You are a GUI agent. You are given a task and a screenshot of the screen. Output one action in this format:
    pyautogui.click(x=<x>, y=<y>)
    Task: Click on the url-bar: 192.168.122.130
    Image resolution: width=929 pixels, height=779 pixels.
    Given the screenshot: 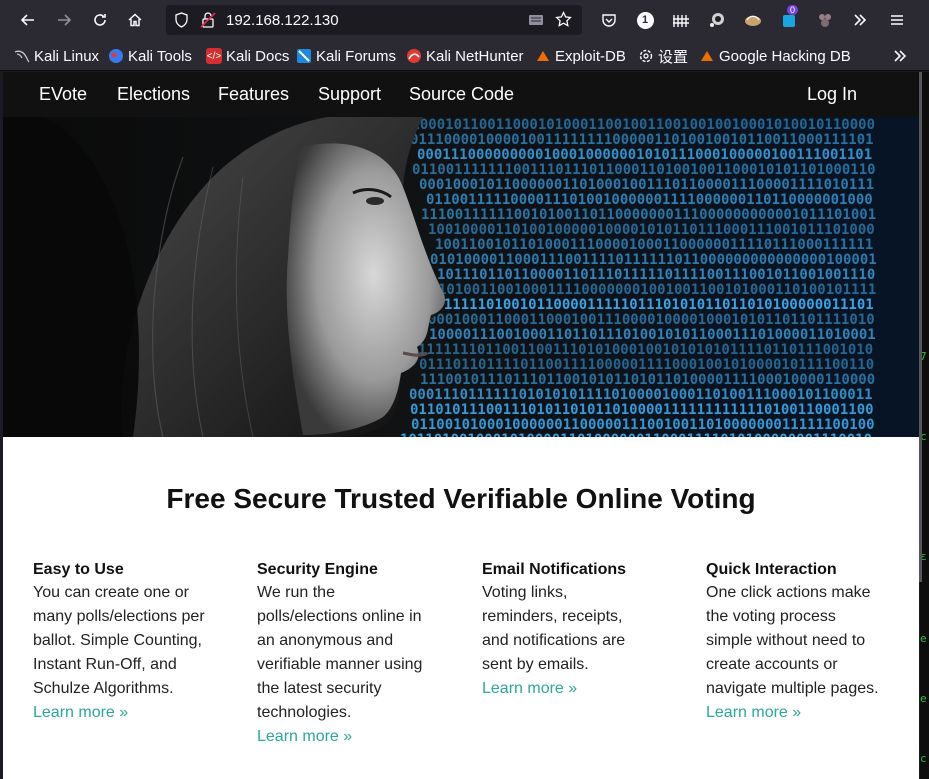 What is the action you would take?
    pyautogui.click(x=374, y=20)
    